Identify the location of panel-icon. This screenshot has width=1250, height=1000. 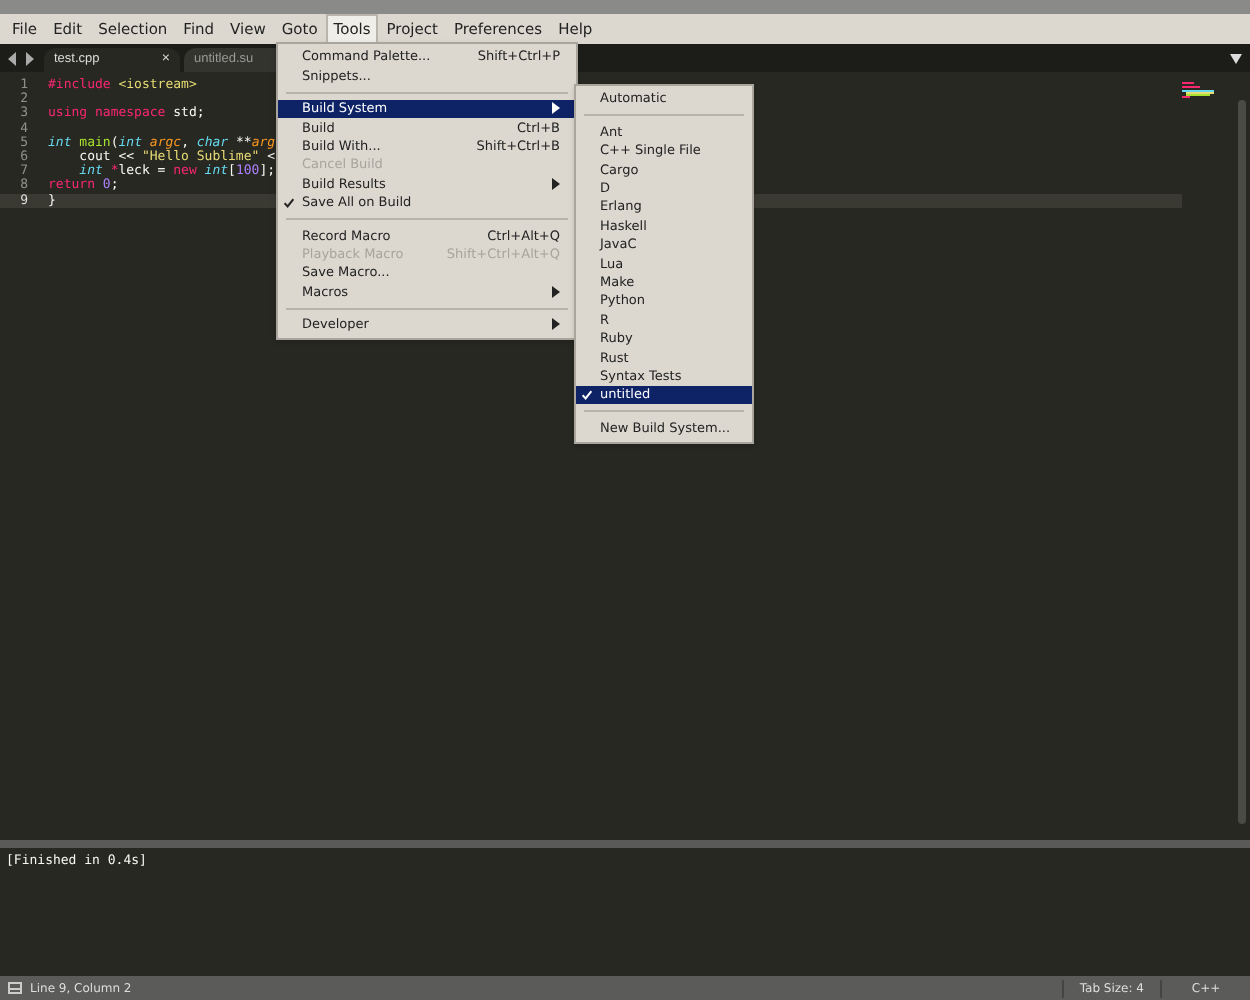
(15, 988).